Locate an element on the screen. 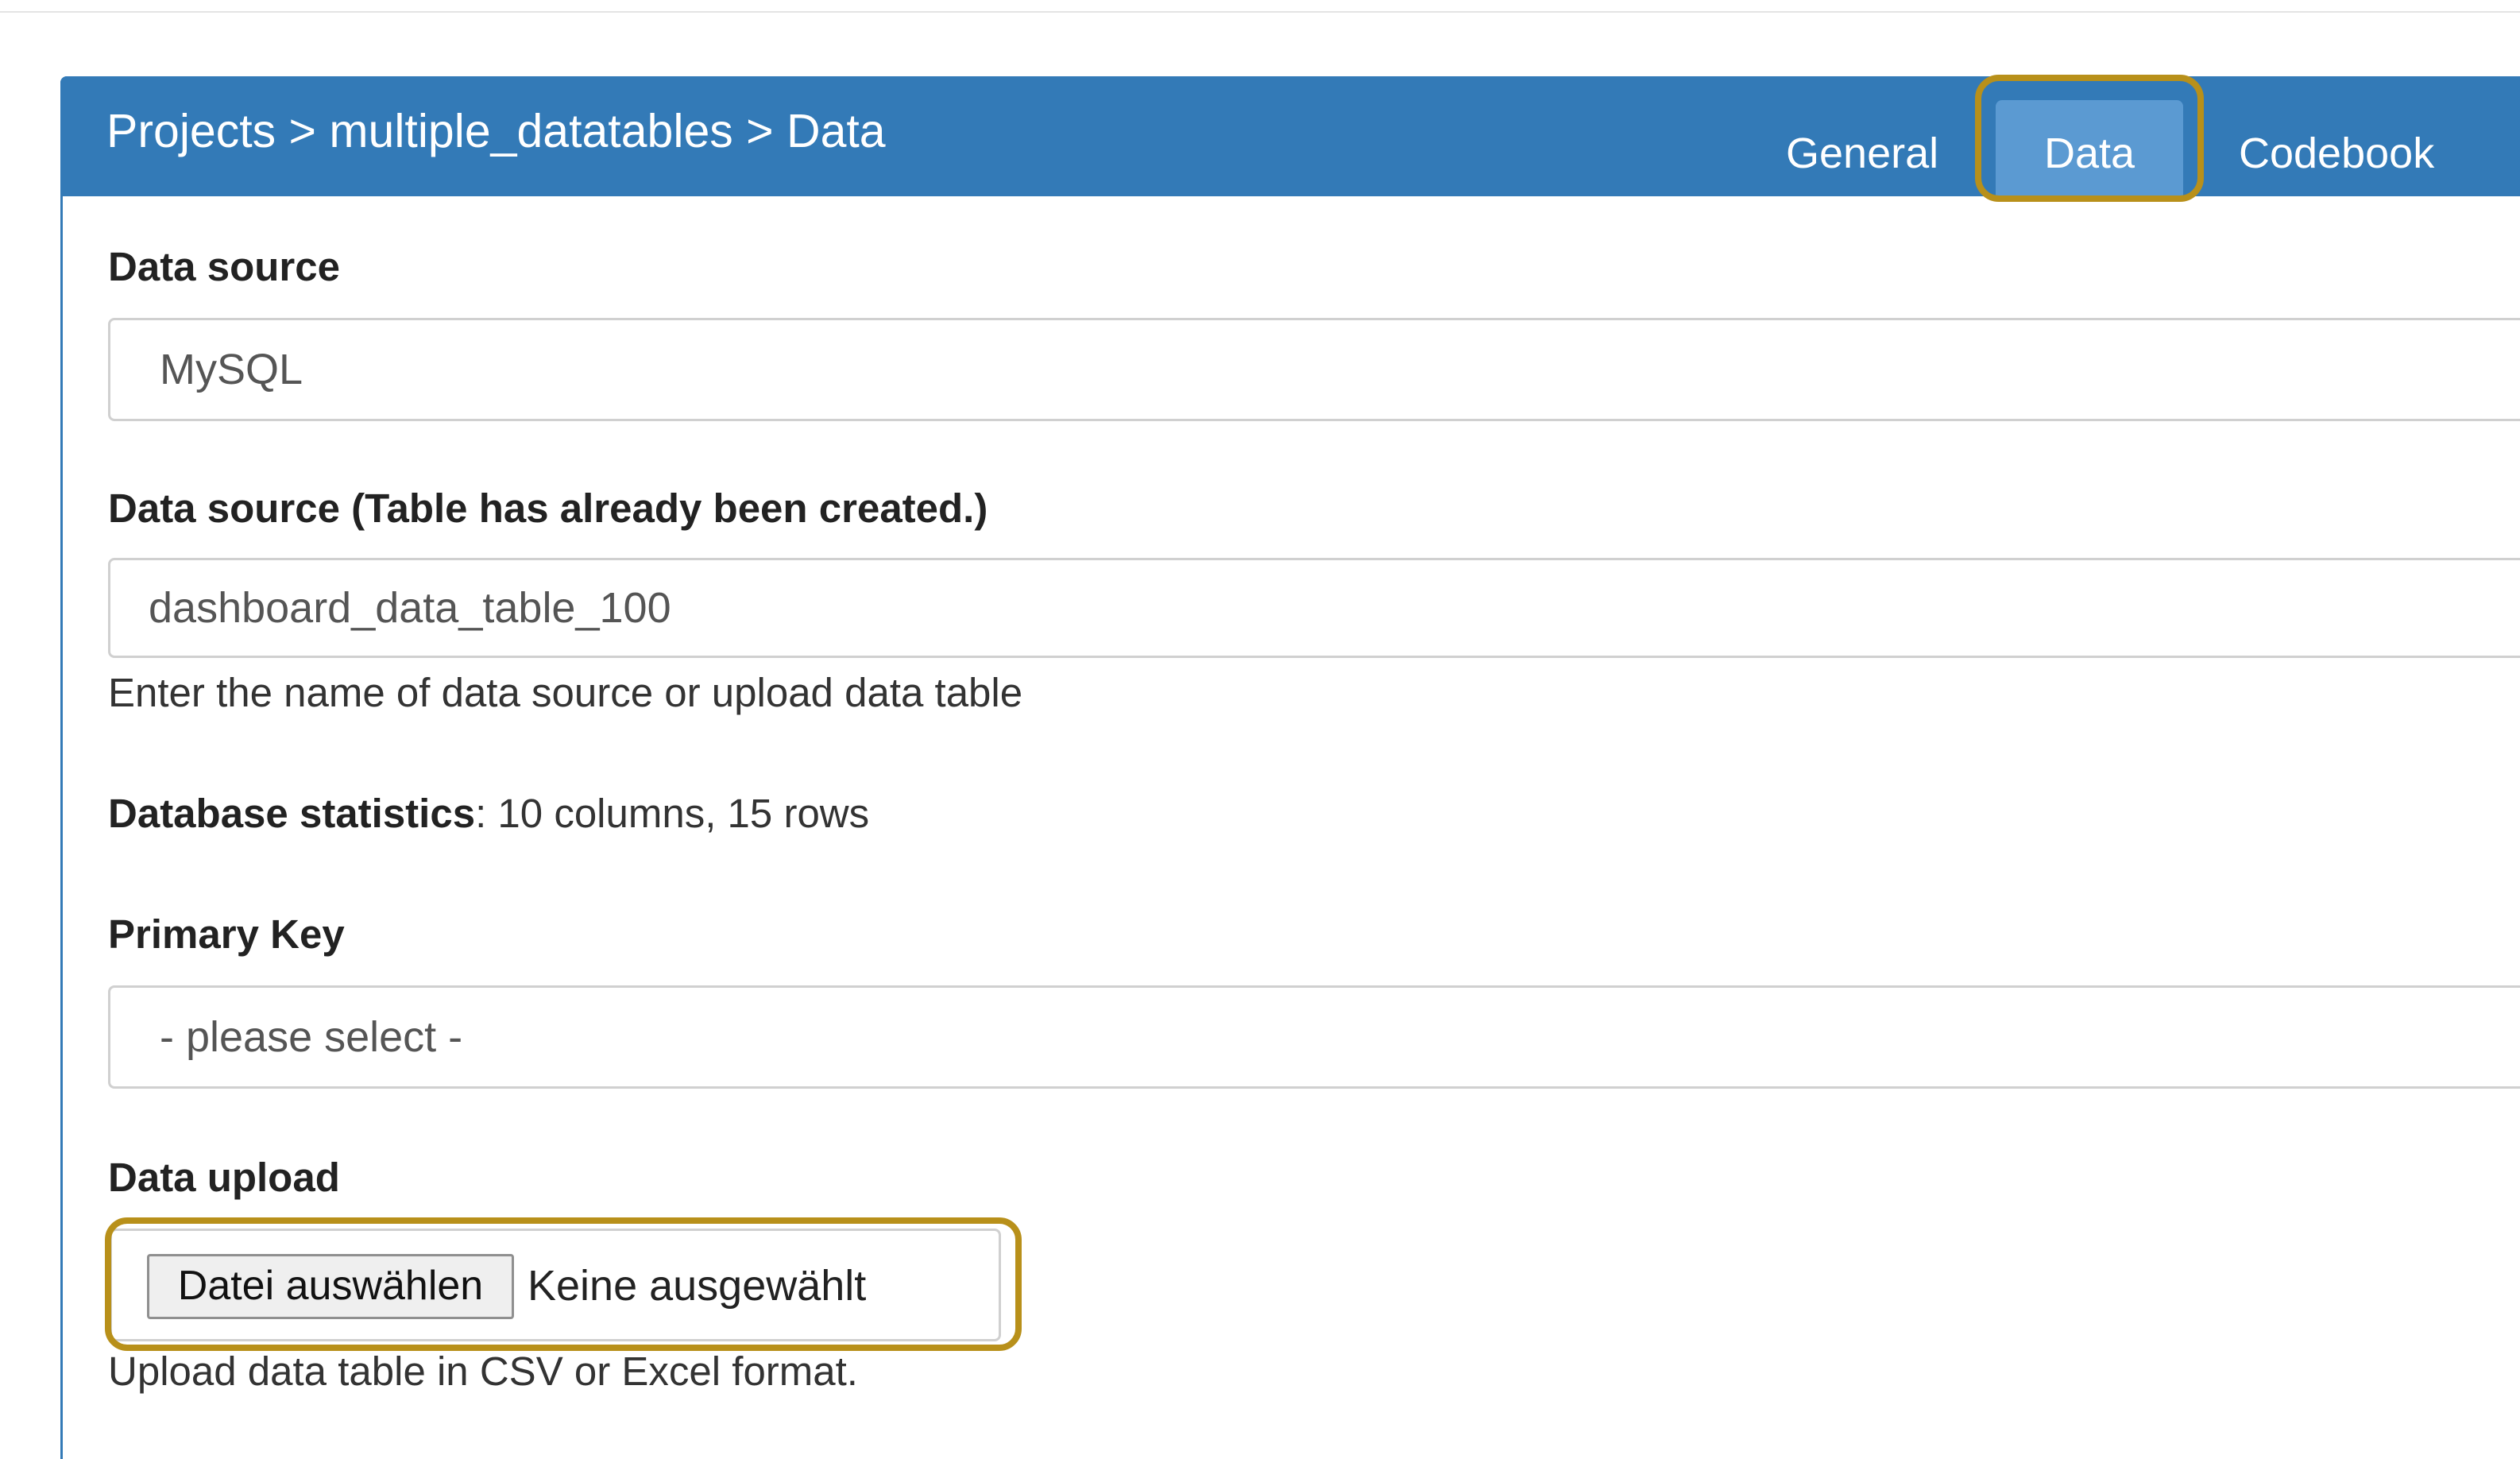 The height and width of the screenshot is (1459, 2520). data-upload-label: Data upload is located at coordinates (224, 1177).